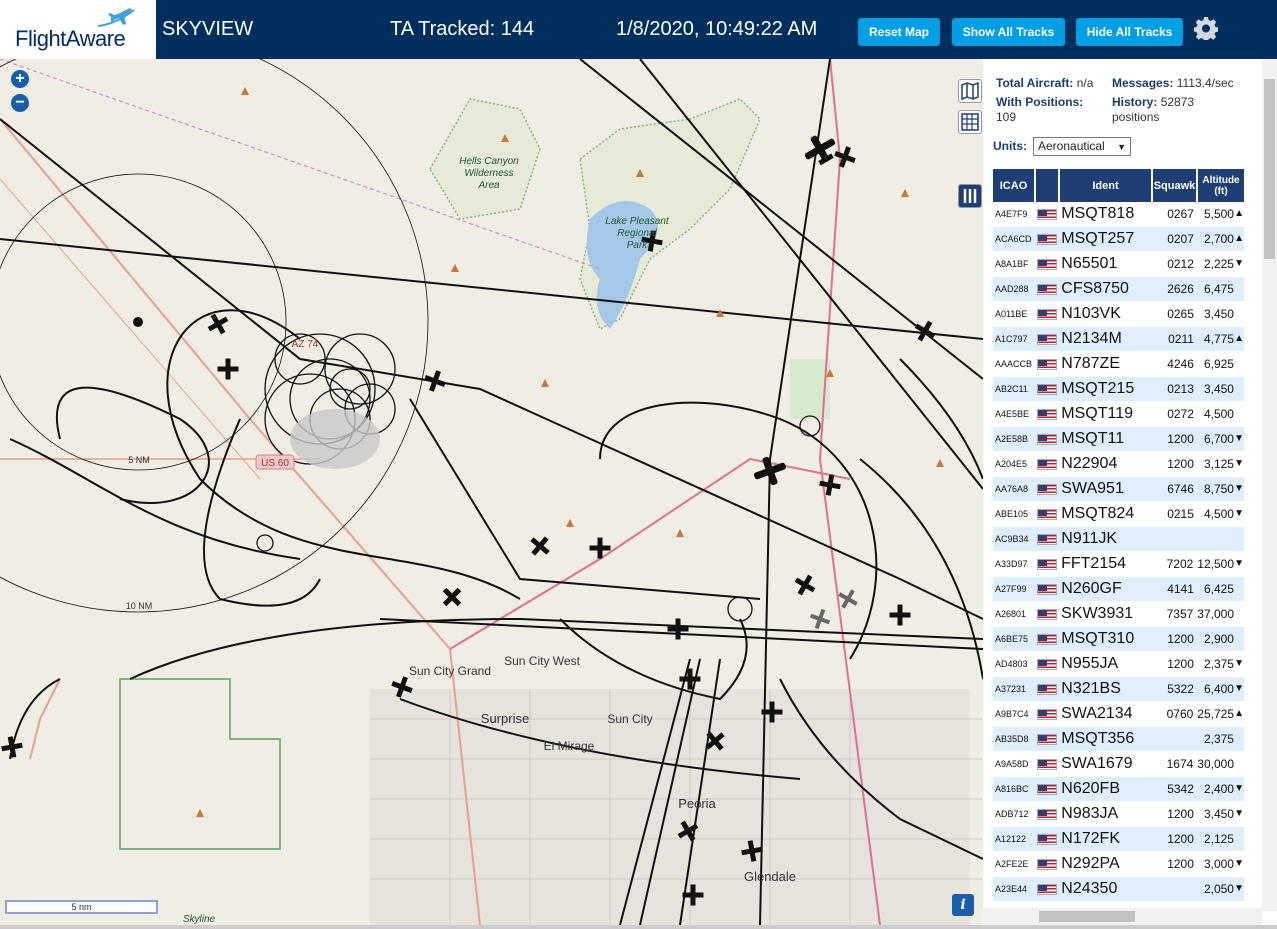 This screenshot has height=929, width=1277. I want to click on altitude-value: 6,425, so click(1218, 589).